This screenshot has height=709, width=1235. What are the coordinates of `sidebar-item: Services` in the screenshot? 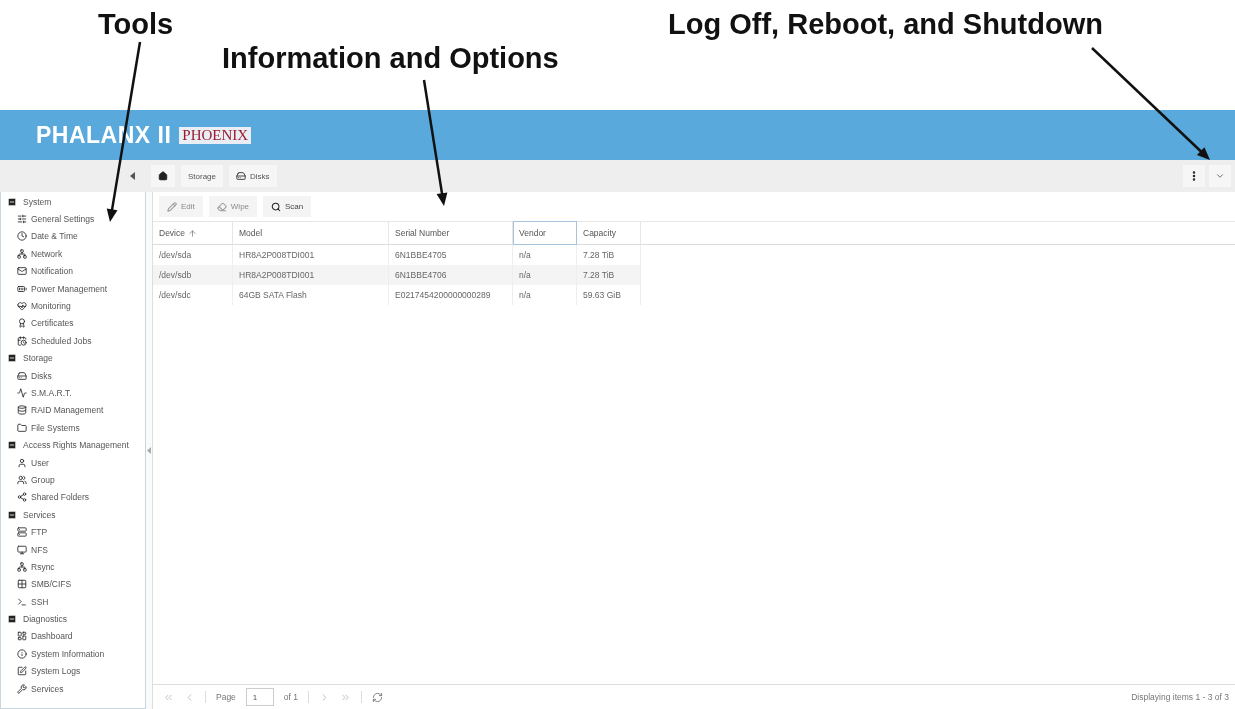 It's located at (76, 688).